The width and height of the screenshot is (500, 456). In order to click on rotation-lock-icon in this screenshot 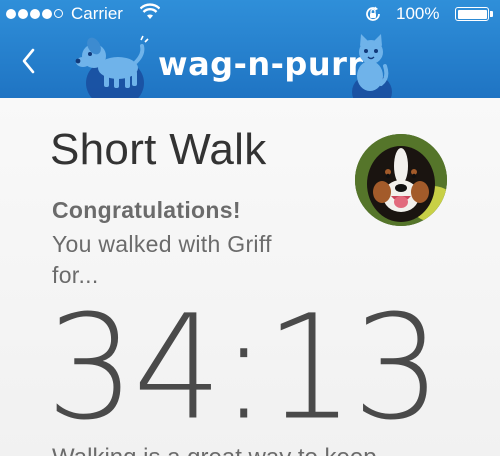, I will do `click(373, 13)`.